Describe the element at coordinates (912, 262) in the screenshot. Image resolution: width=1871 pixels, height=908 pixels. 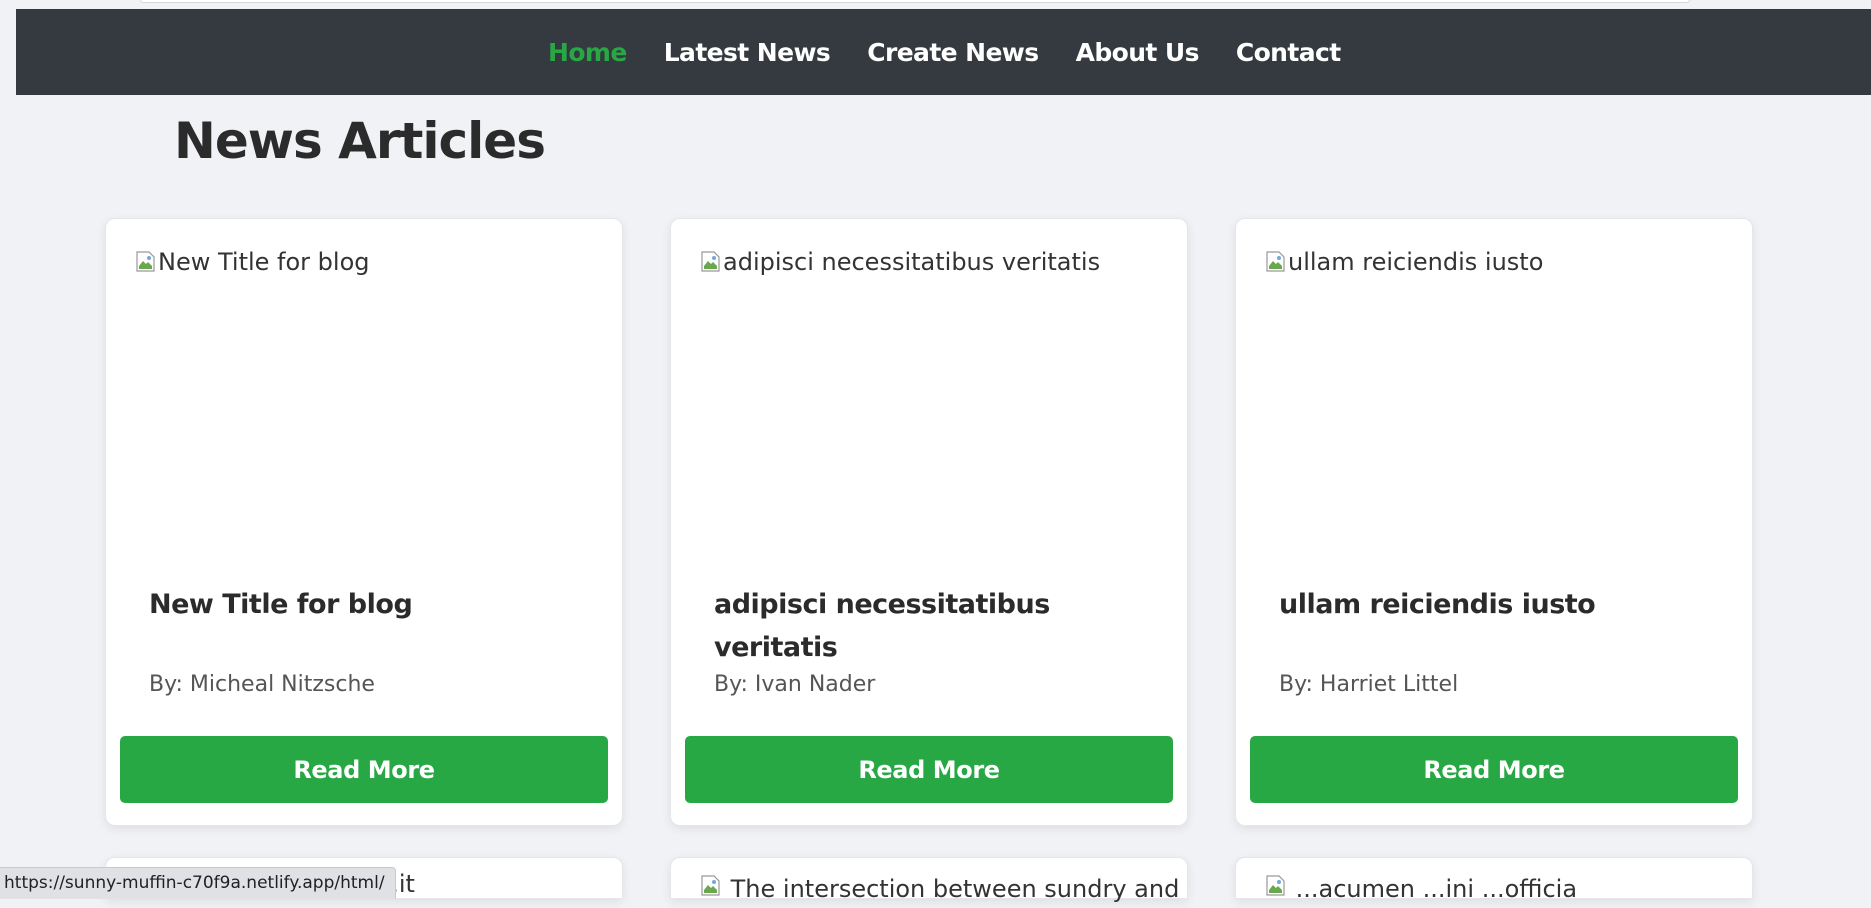
I see `article-image-alt: adipisci necessitatibus veritatis` at that location.